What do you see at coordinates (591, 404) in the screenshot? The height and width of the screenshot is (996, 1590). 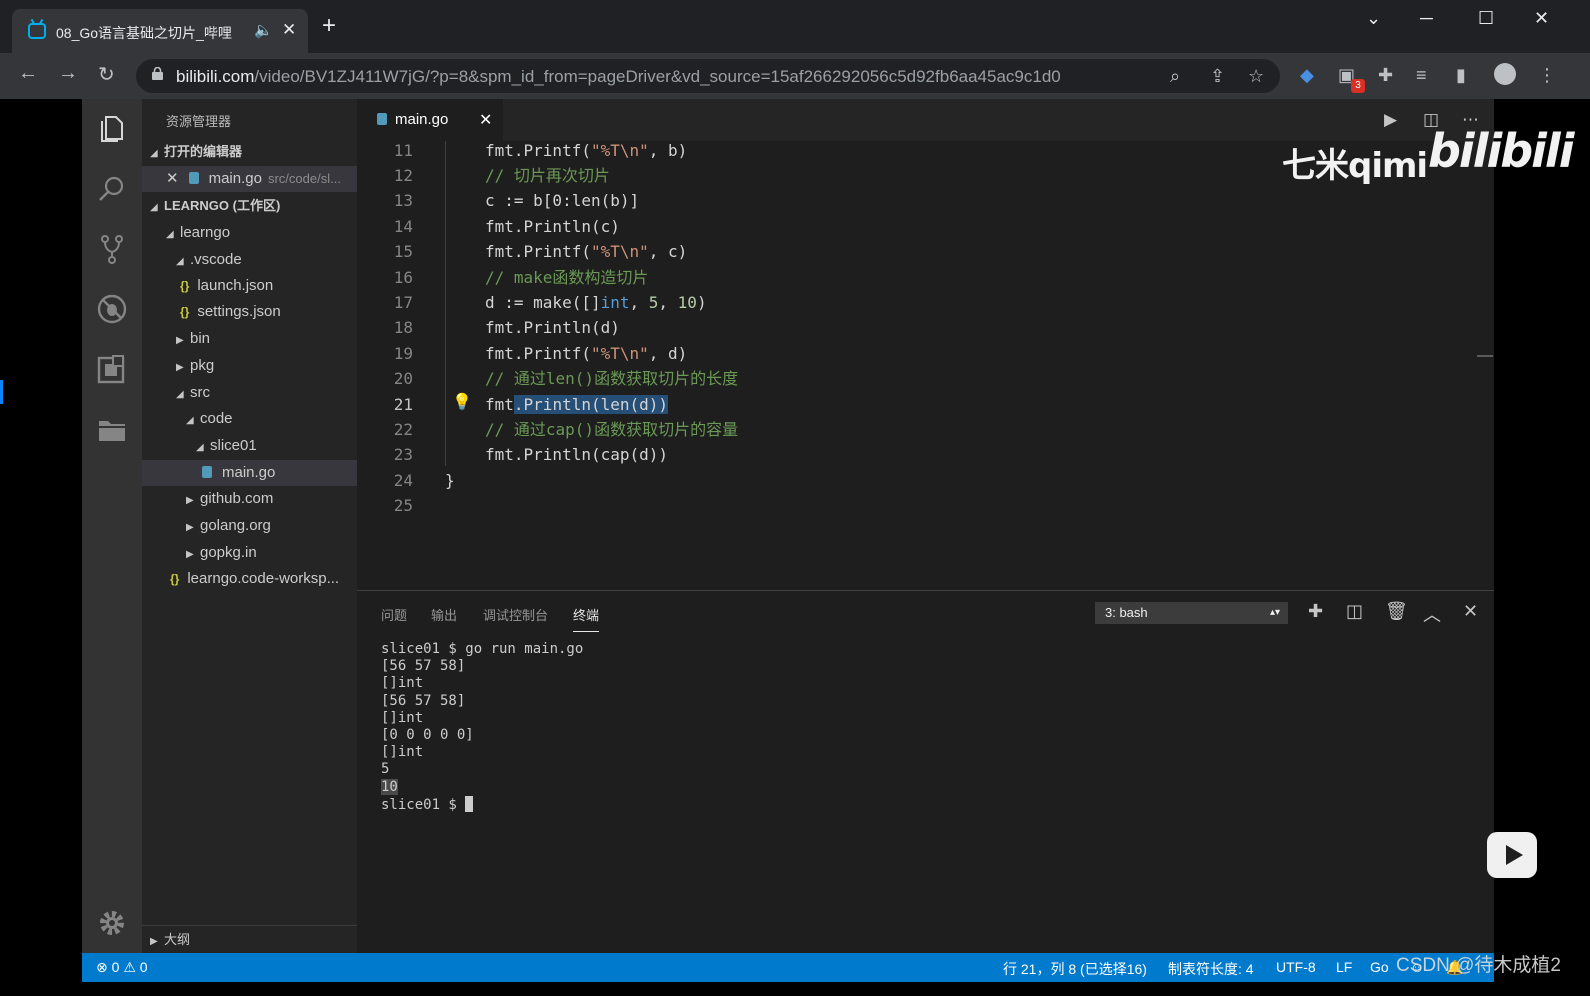 I see `text-selection: .Println(len(d))` at bounding box center [591, 404].